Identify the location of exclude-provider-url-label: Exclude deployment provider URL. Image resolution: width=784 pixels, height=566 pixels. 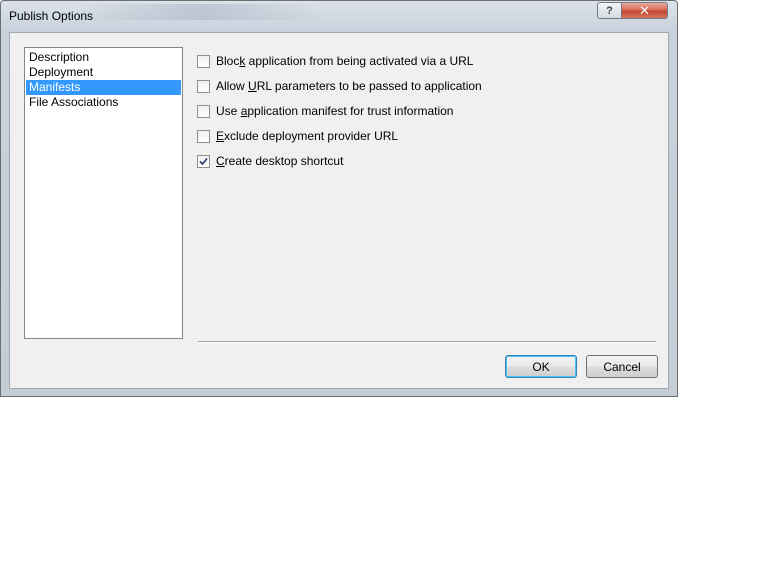
(307, 136).